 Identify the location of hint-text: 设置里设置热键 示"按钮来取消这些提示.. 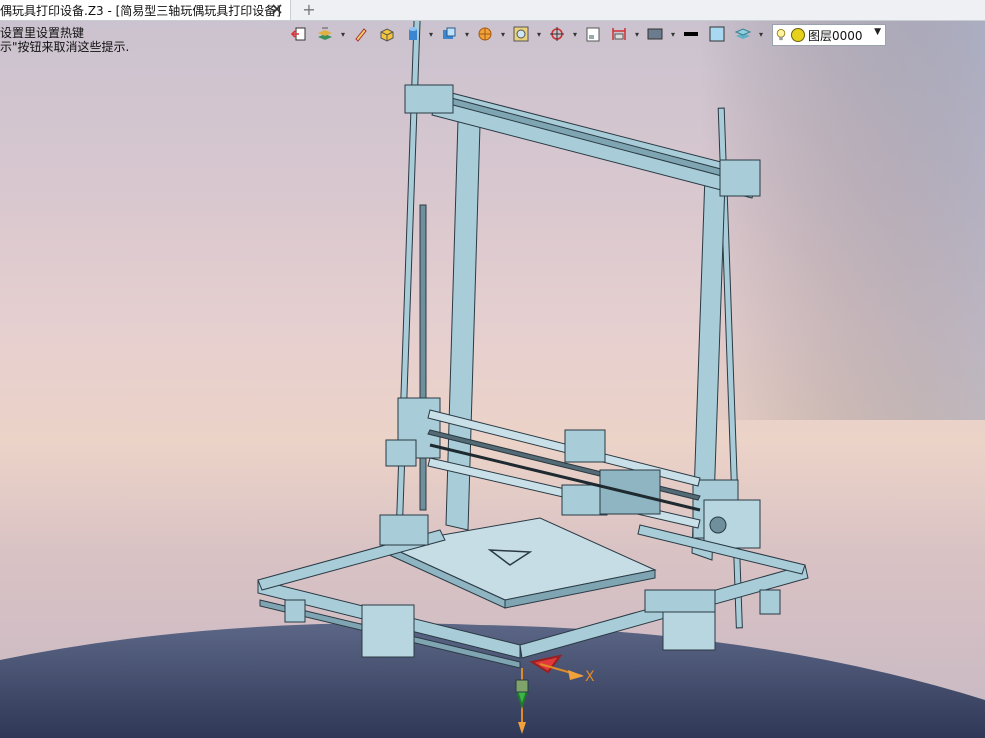
(64, 40).